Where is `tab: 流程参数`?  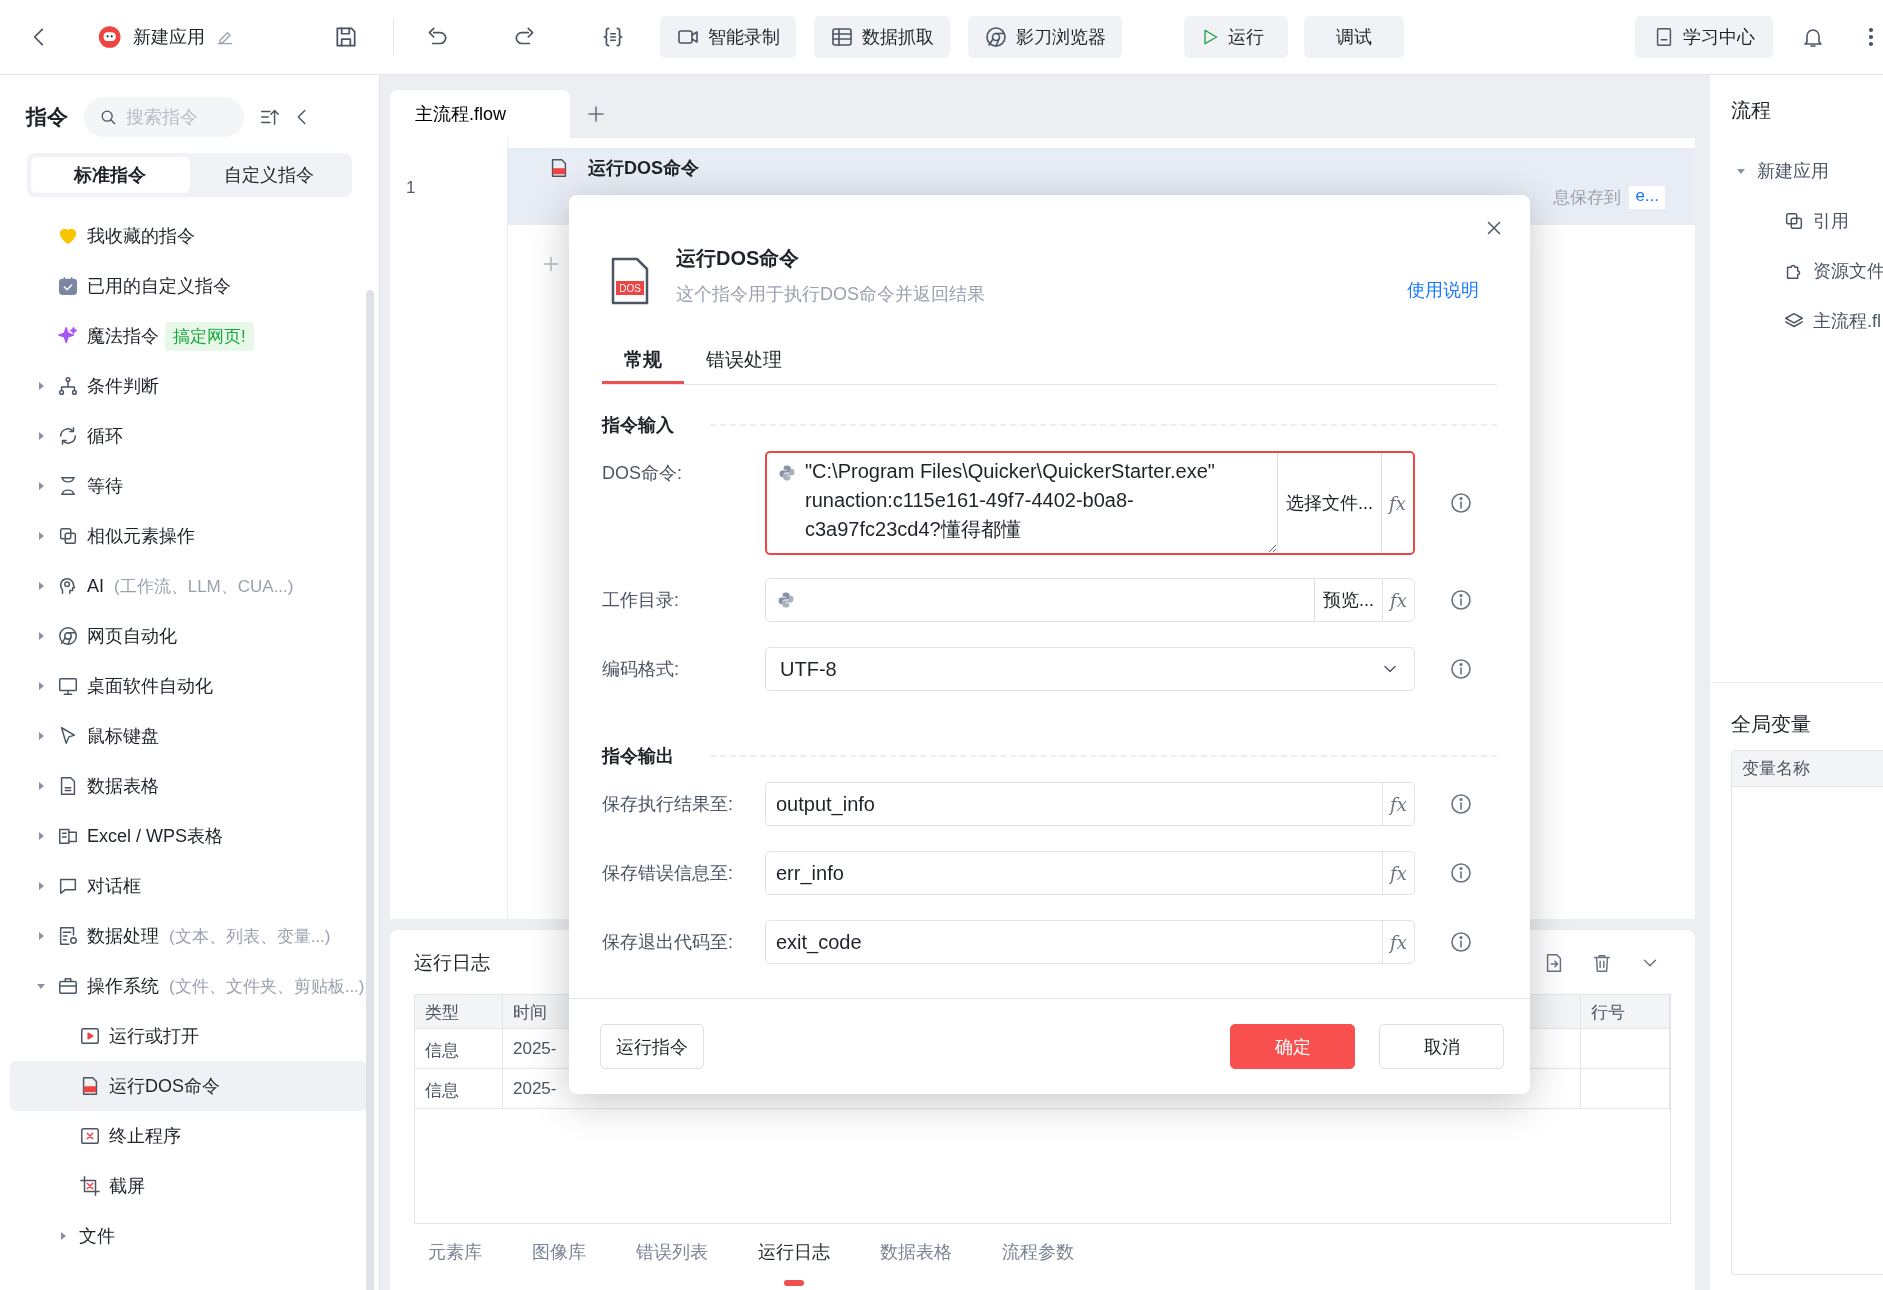
tab: 流程参数 is located at coordinates (1038, 1262).